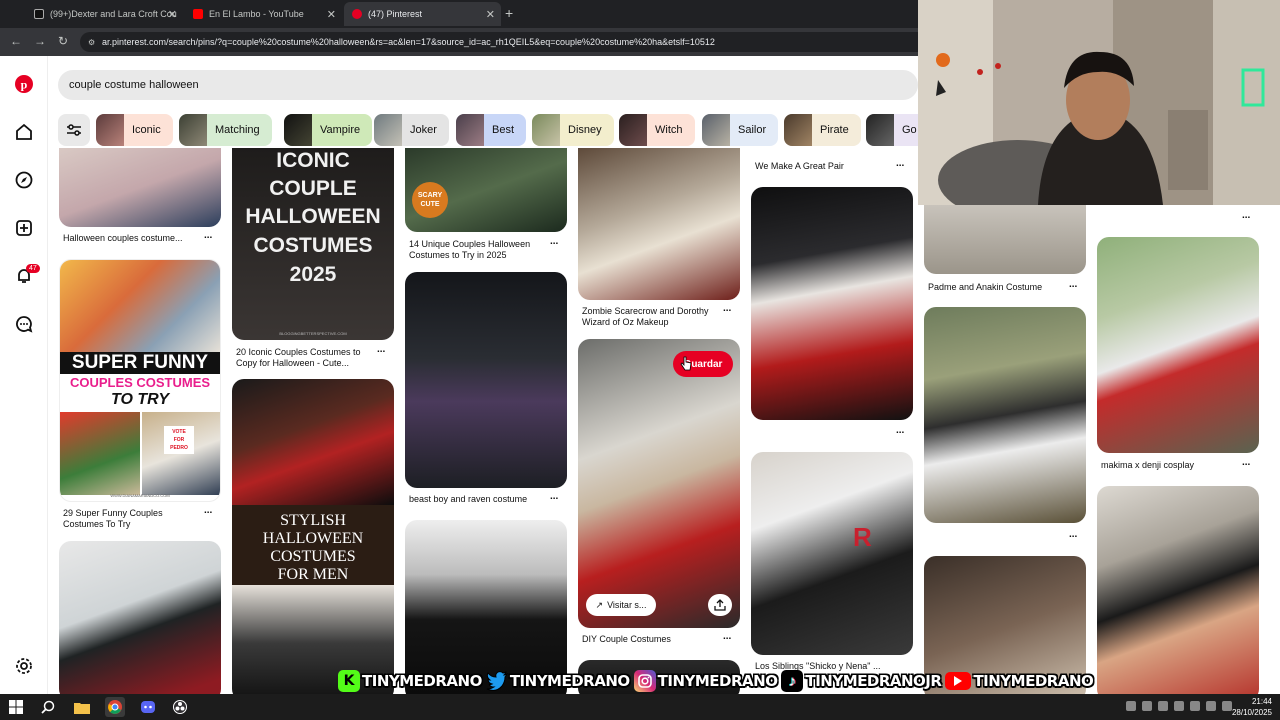  Describe the element at coordinates (422, 14) in the screenshot. I see `tab-pinterest: (47) Pinterest ✕` at that location.